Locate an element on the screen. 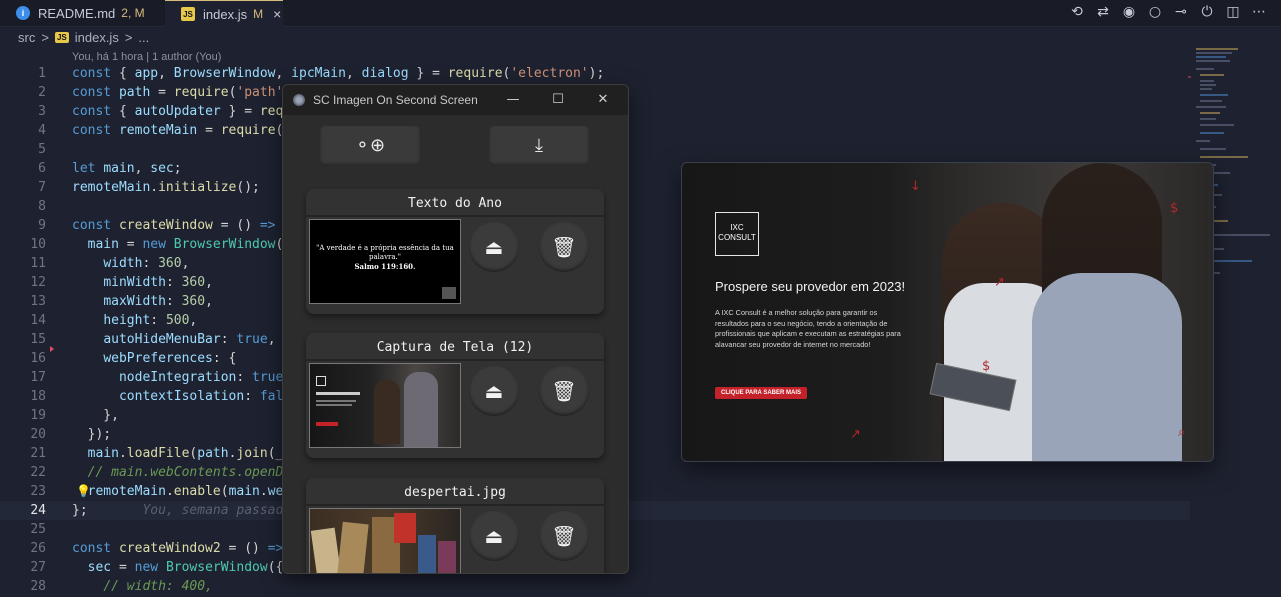 This screenshot has height=597, width=1281. history-icon: ⟲ is located at coordinates (1077, 12).